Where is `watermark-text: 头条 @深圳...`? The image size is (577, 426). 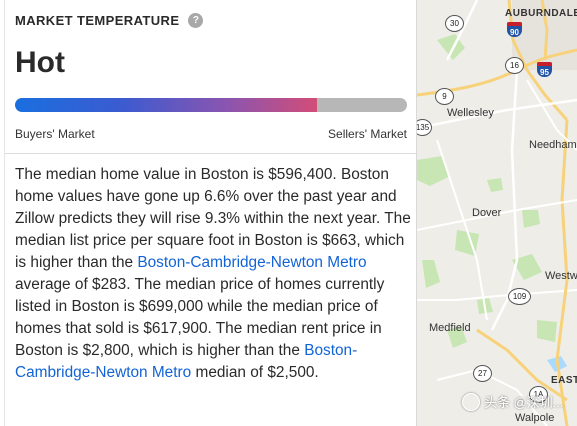 watermark-text: 头条 @深圳... is located at coordinates (524, 402).